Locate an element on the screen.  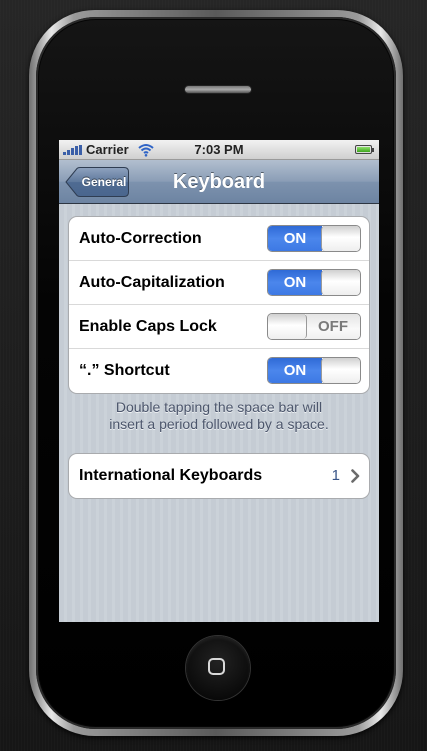
chevron-right-icon is located at coordinates (355, 476).